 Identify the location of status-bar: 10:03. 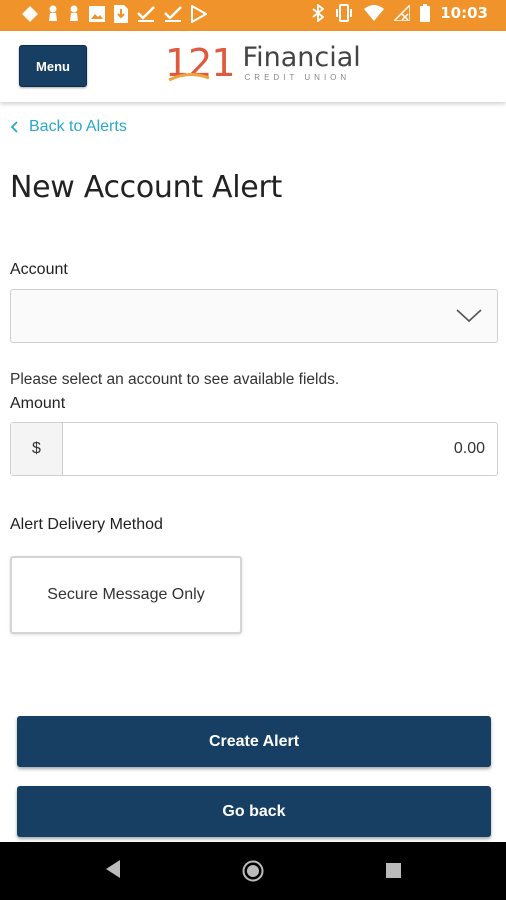
(253, 15).